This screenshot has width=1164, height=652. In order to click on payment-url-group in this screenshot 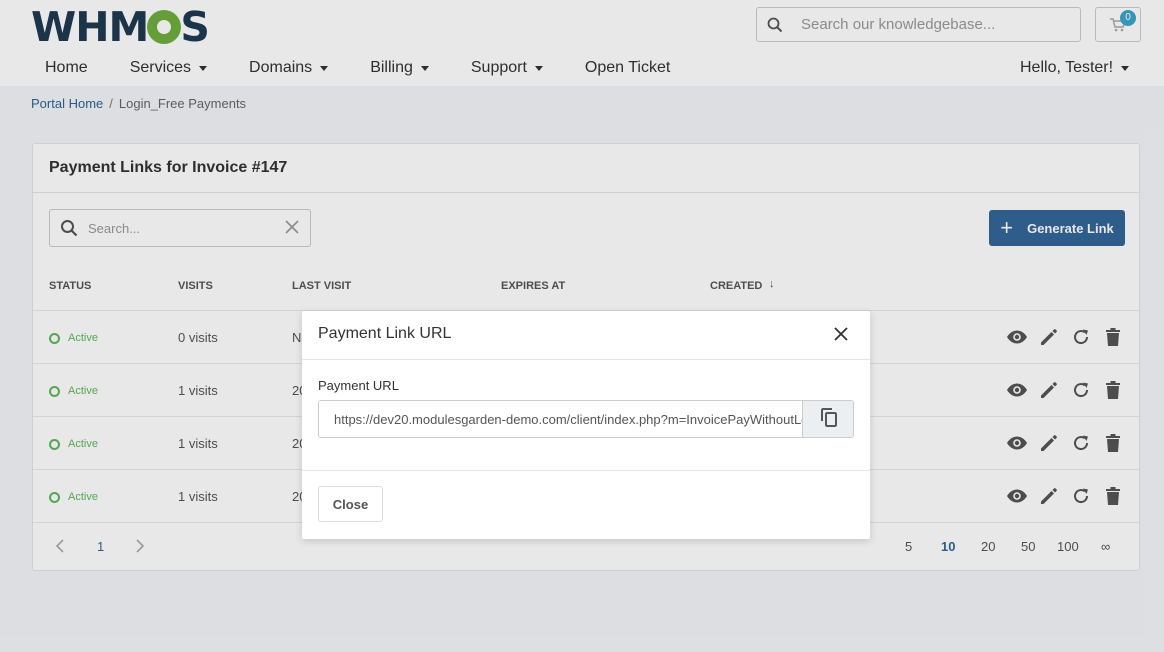, I will do `click(586, 419)`.